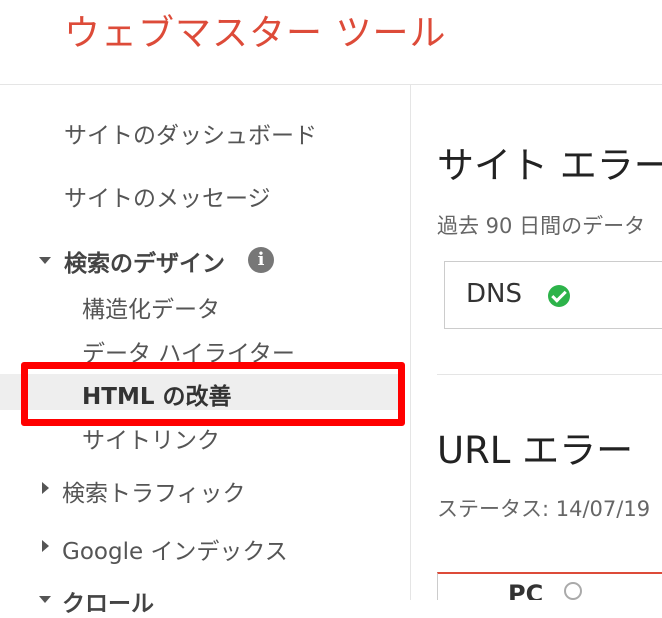  What do you see at coordinates (108, 601) in the screenshot?
I see `sidebar-section-crawl: クロール` at bounding box center [108, 601].